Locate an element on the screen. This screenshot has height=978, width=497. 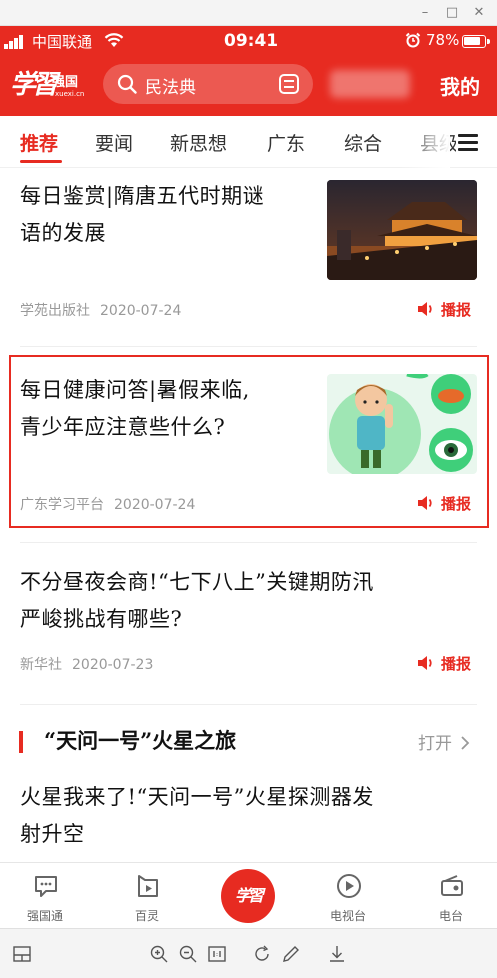
xuexi-center-icon: 学習 is located at coordinates (249, 895).